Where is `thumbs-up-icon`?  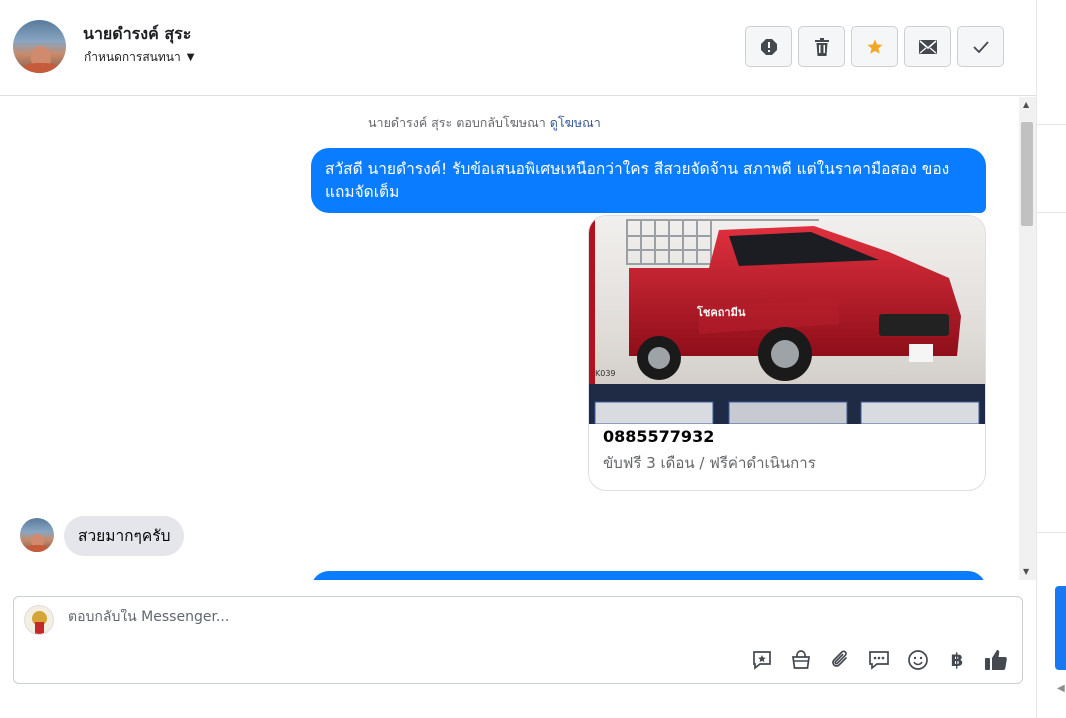 thumbs-up-icon is located at coordinates (996, 660).